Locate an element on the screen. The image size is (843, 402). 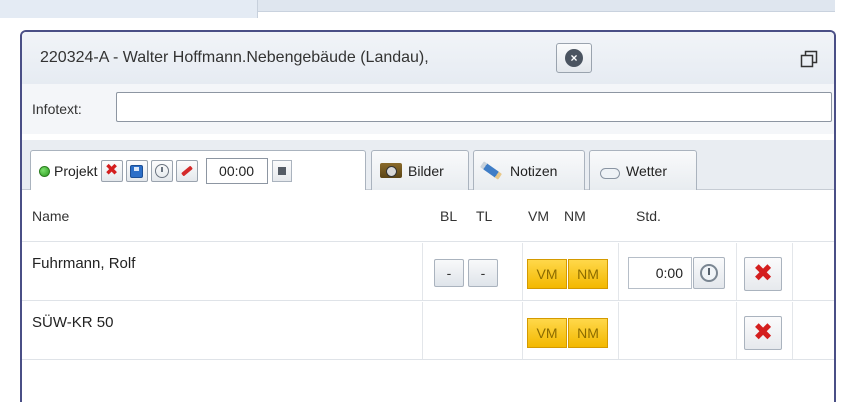
hours-input: 0:00 is located at coordinates (660, 273).